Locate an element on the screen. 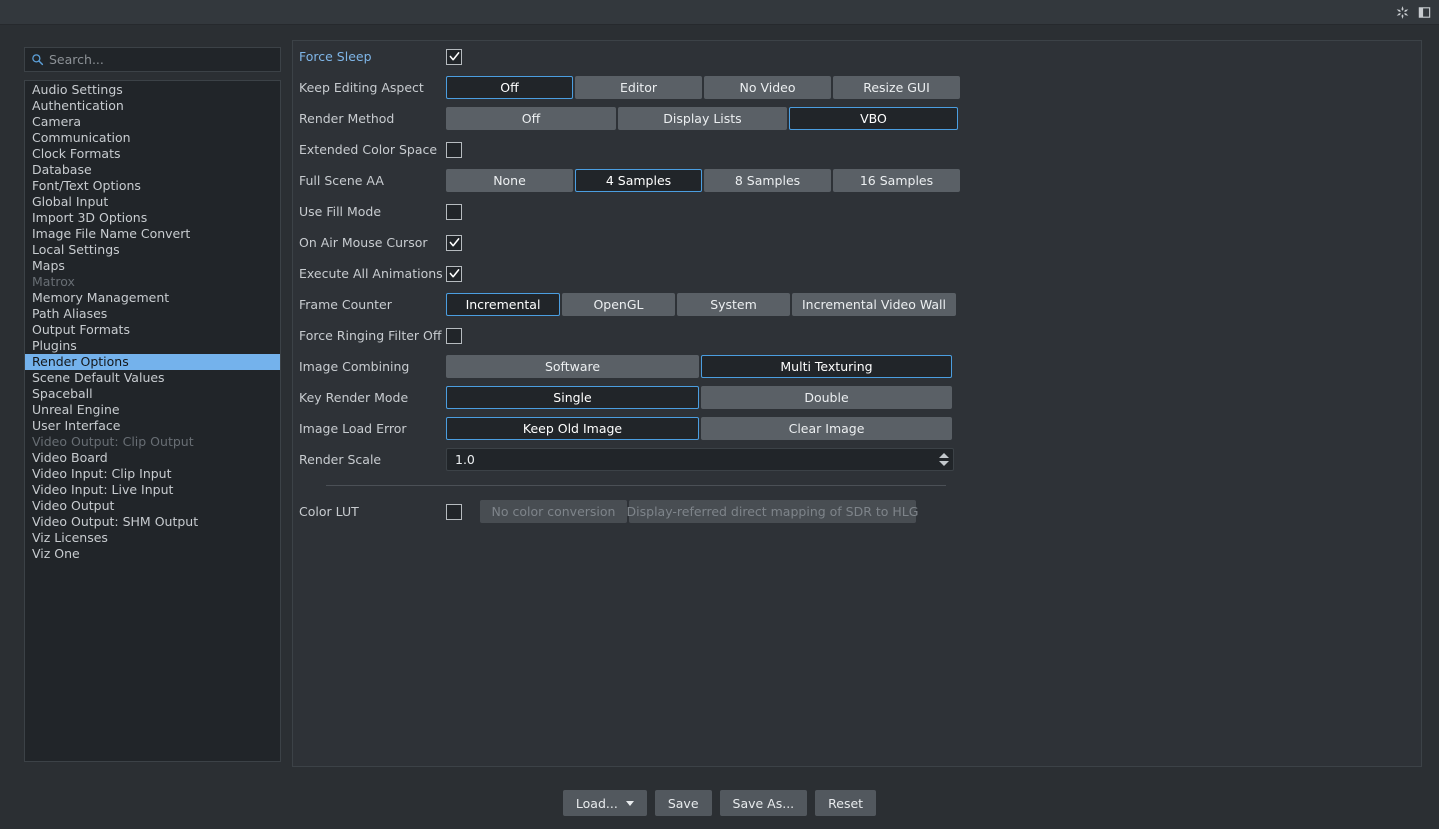 This screenshot has height=829, width=1439. sidebar-item-user-interface: User Interface is located at coordinates (152, 426).